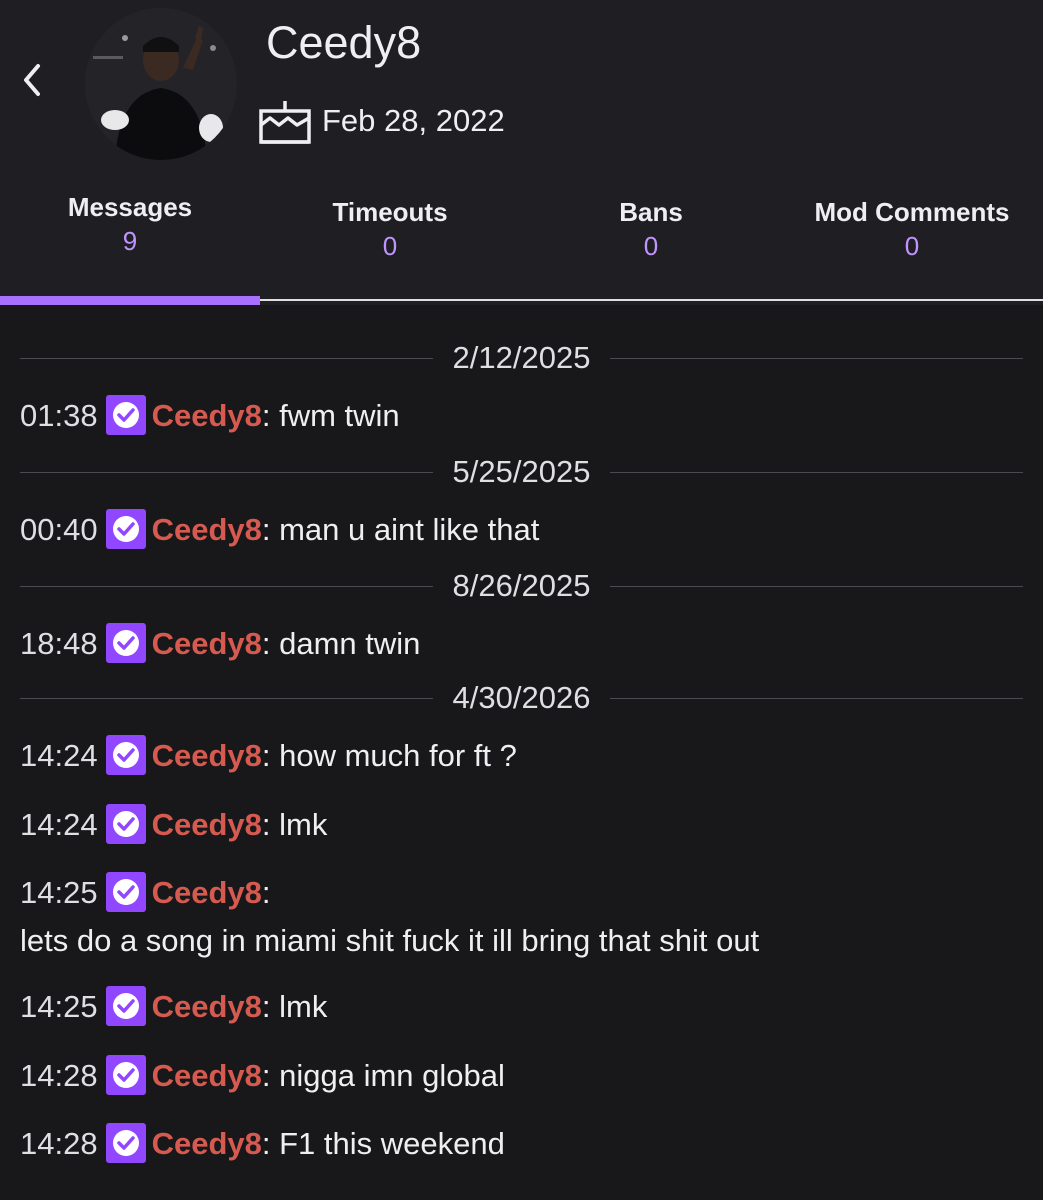 This screenshot has height=1200, width=1043. What do you see at coordinates (59, 529) in the screenshot?
I see `message-time: 00:40` at bounding box center [59, 529].